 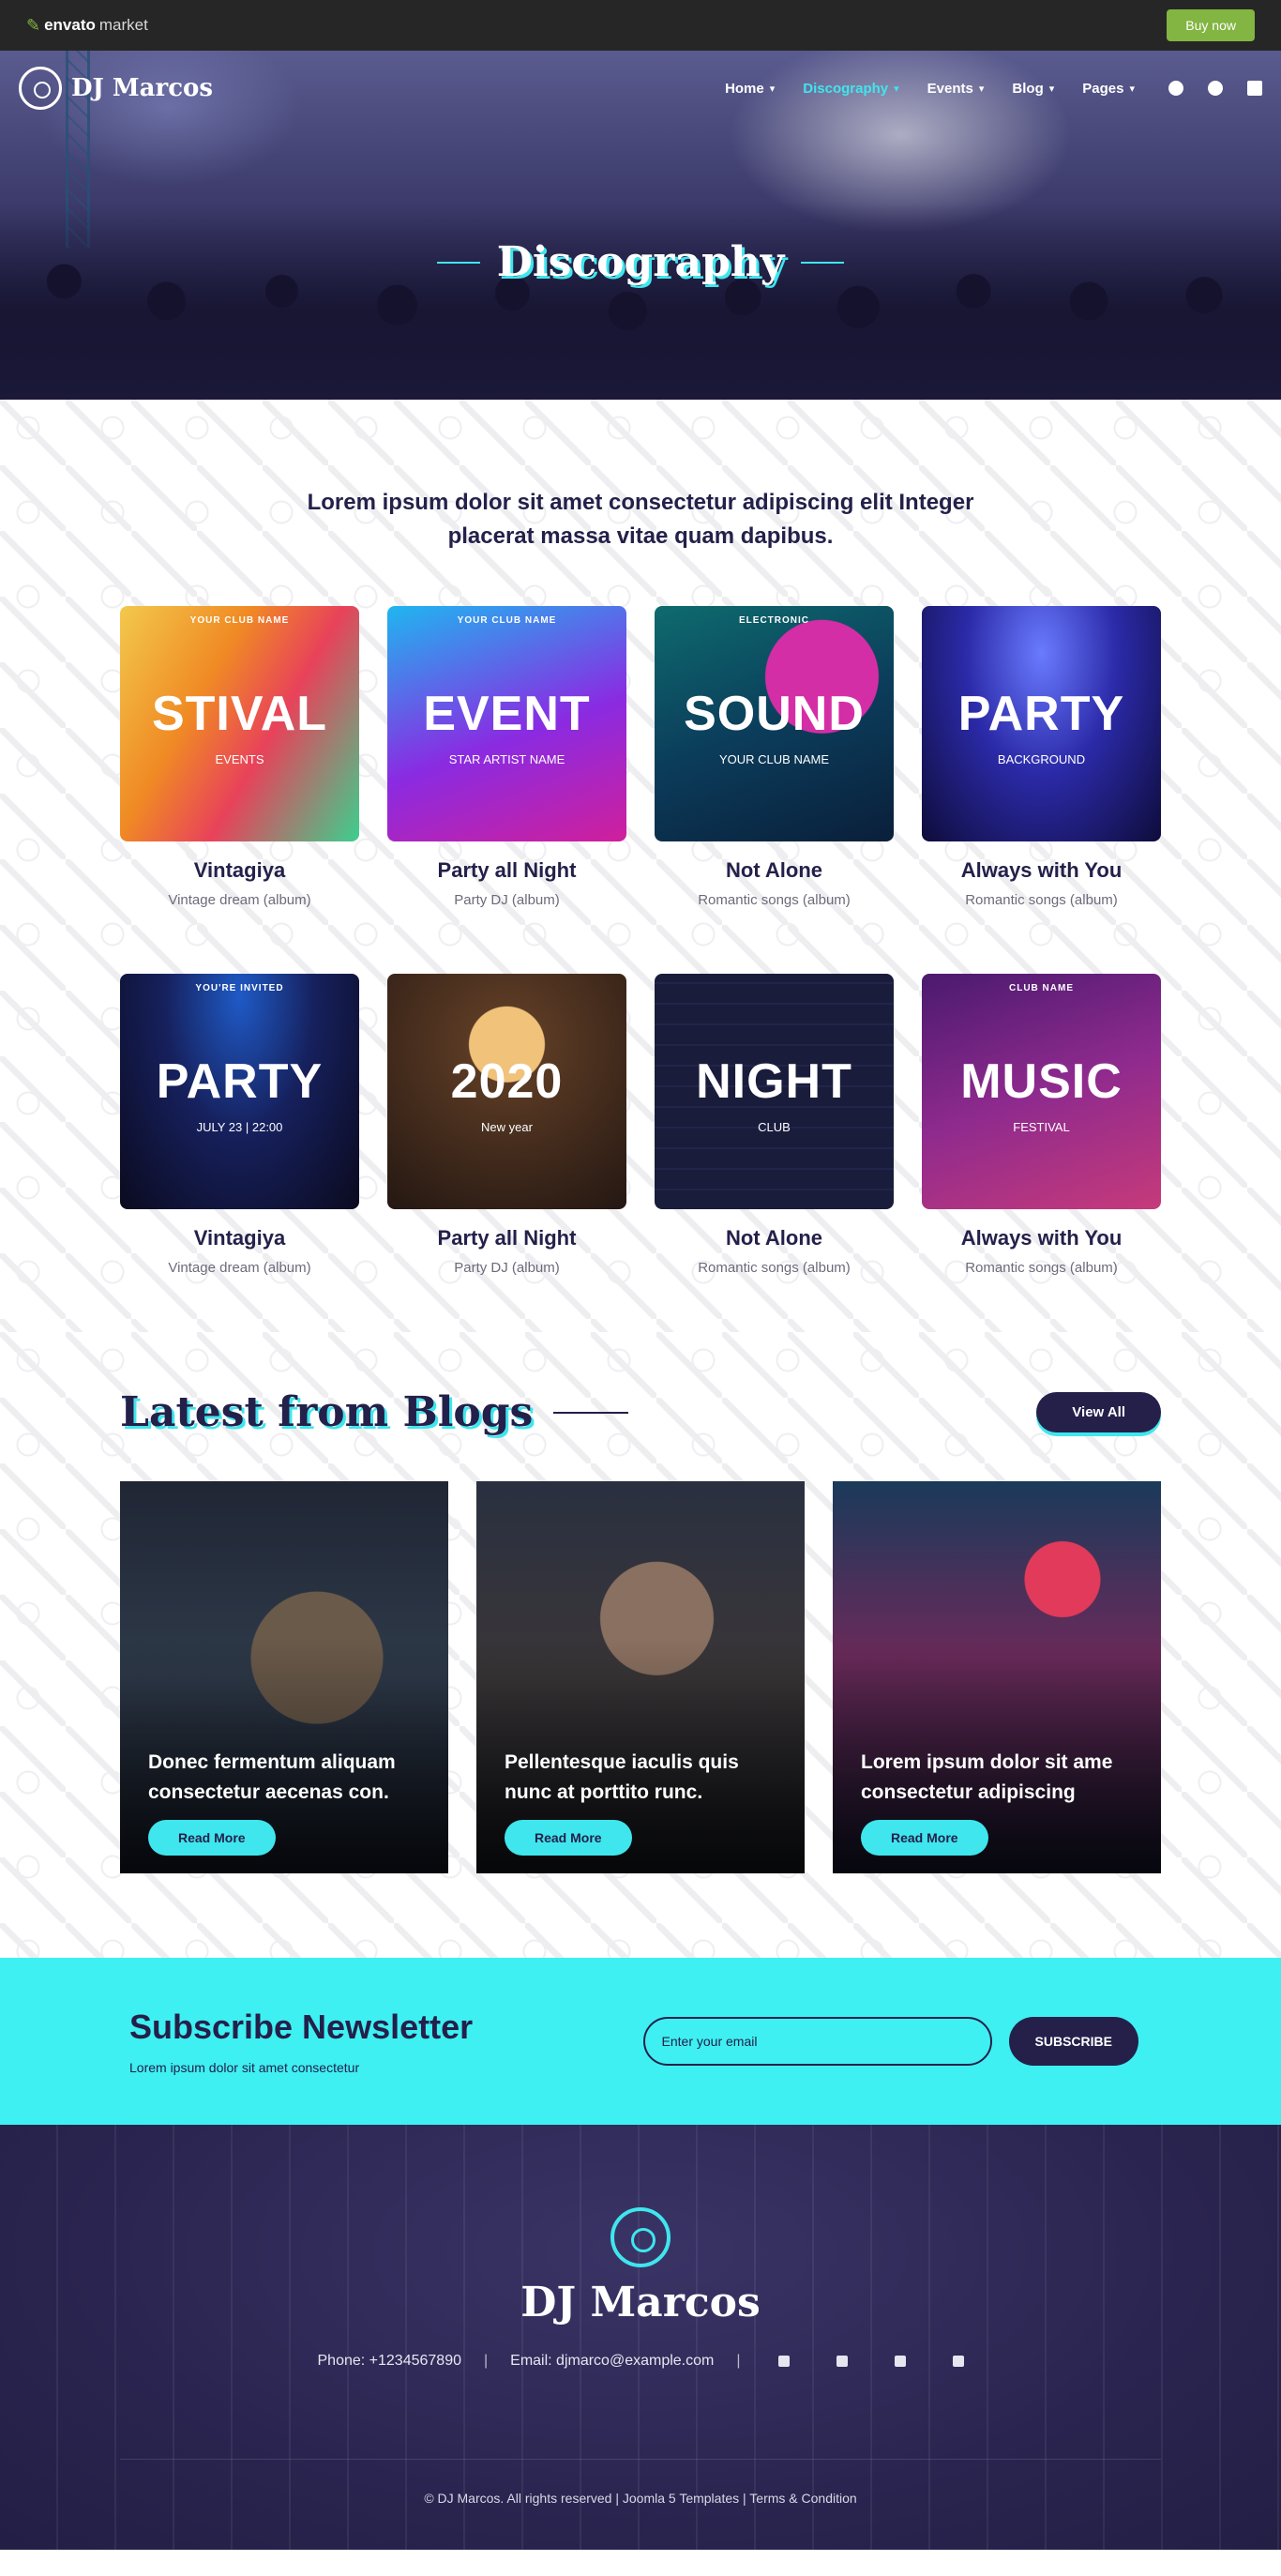 What do you see at coordinates (116, 88) in the screenshot?
I see `site-logo: DJ Marcos` at bounding box center [116, 88].